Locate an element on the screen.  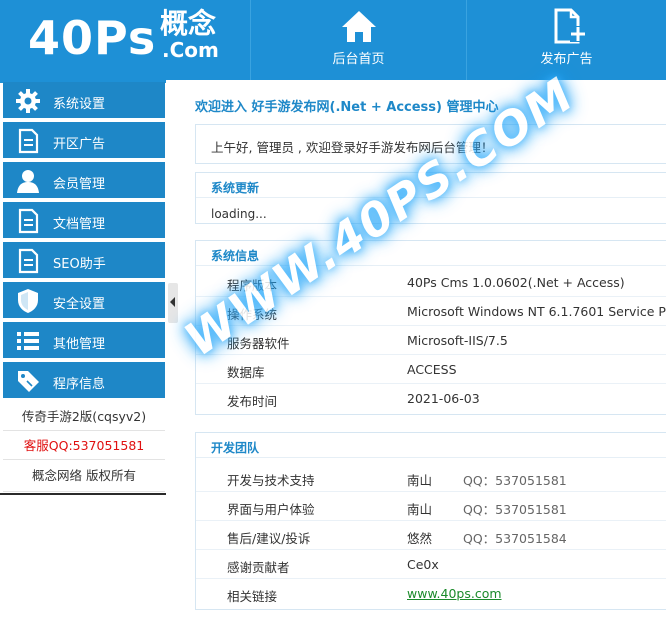
user-icon is located at coordinates (28, 181).